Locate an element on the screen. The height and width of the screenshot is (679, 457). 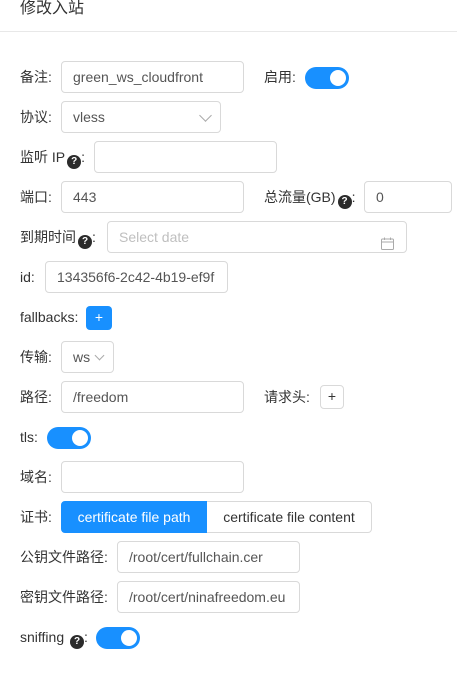
domain-input is located at coordinates (152, 477).